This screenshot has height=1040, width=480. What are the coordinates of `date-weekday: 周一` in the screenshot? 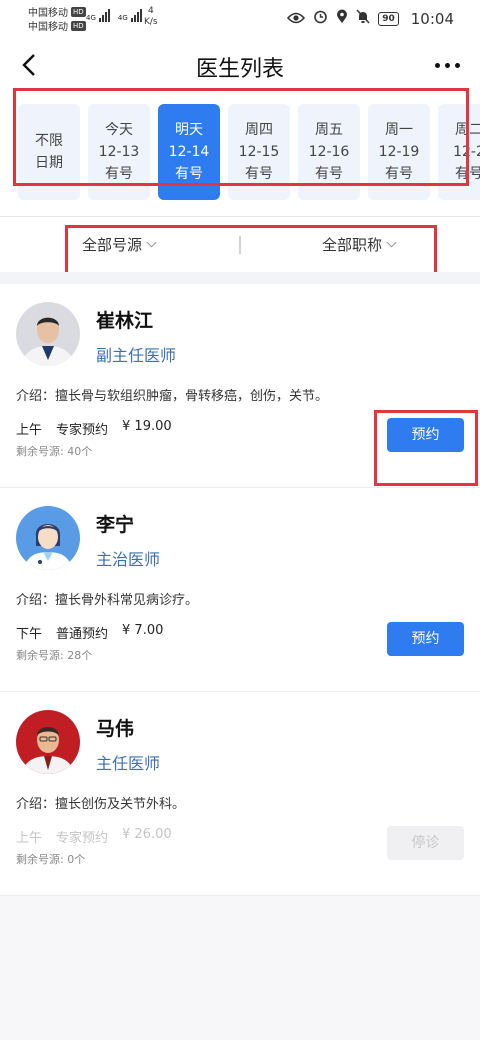 It's located at (399, 130).